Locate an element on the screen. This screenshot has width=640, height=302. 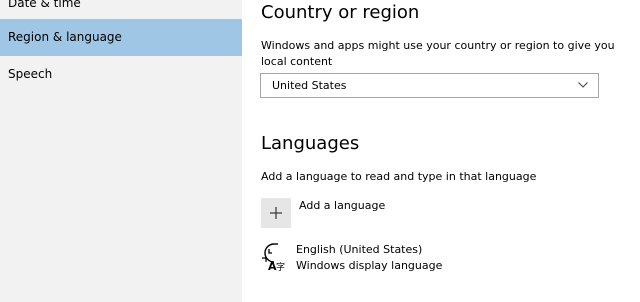
language-item-subtitle: Windows display language is located at coordinates (369, 265).